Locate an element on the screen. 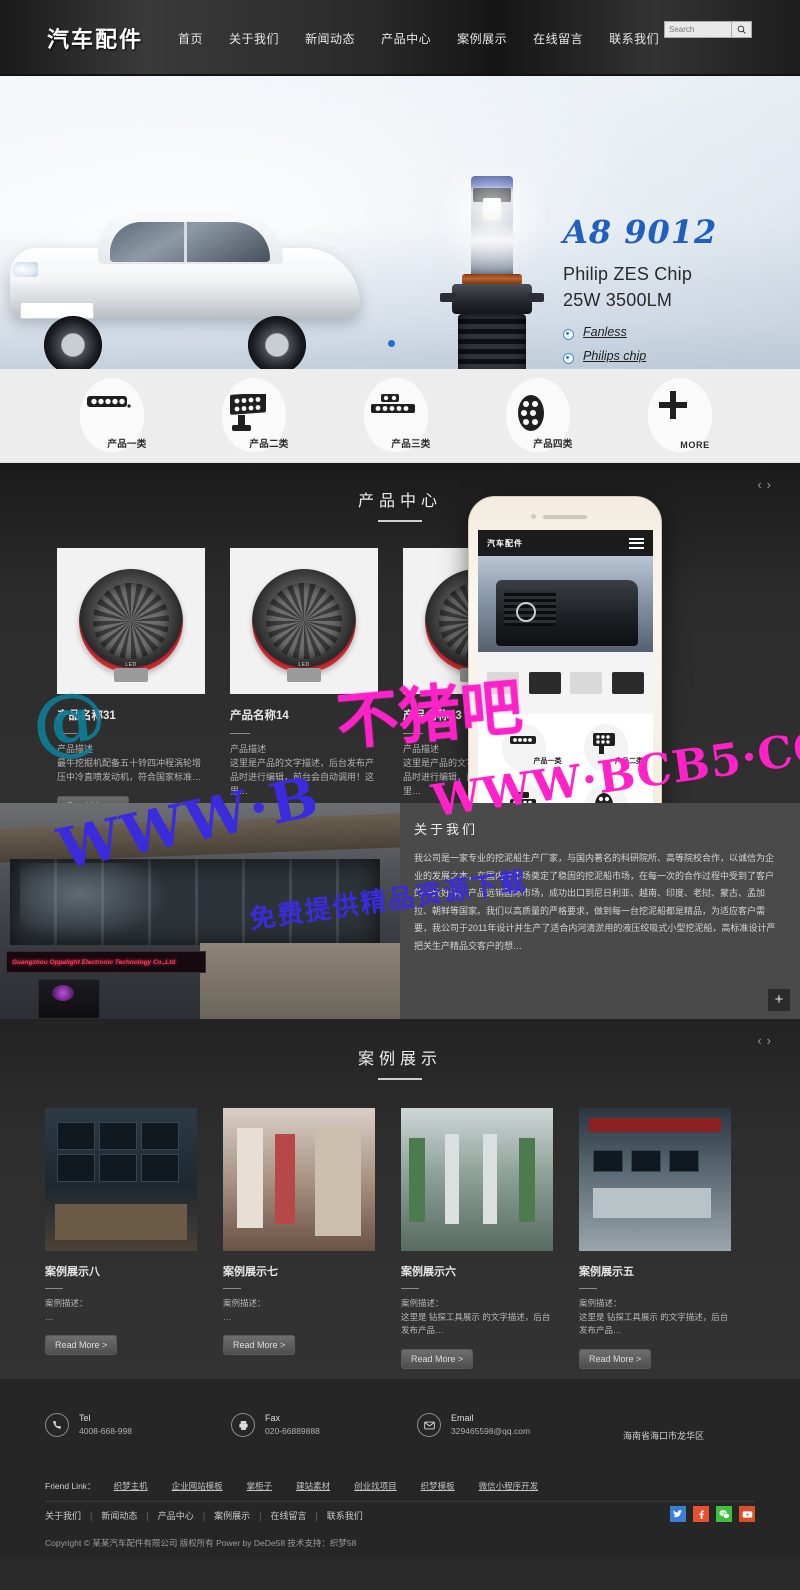  product-name: 产品名称31 is located at coordinates (86, 716).